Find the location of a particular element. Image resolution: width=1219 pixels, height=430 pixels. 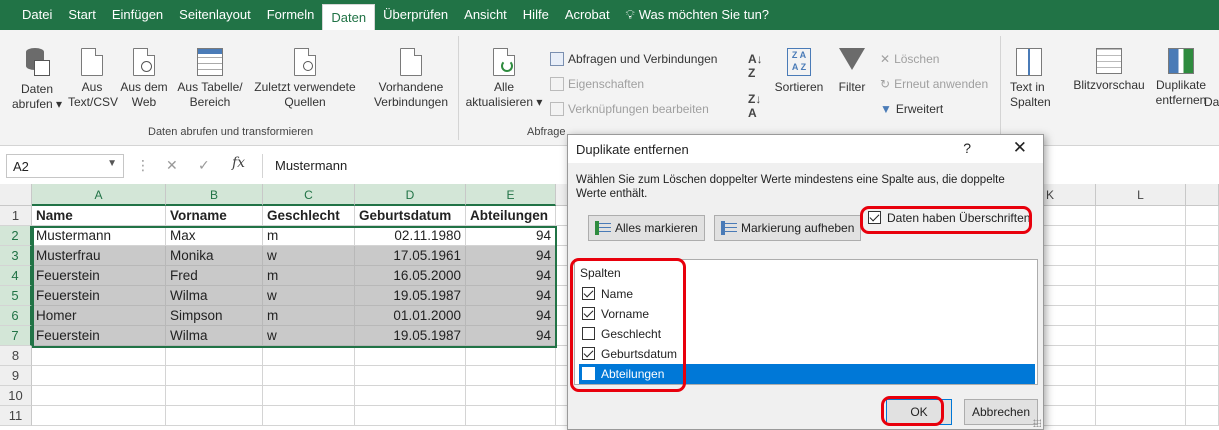

row-header: 7 is located at coordinates (16, 336).